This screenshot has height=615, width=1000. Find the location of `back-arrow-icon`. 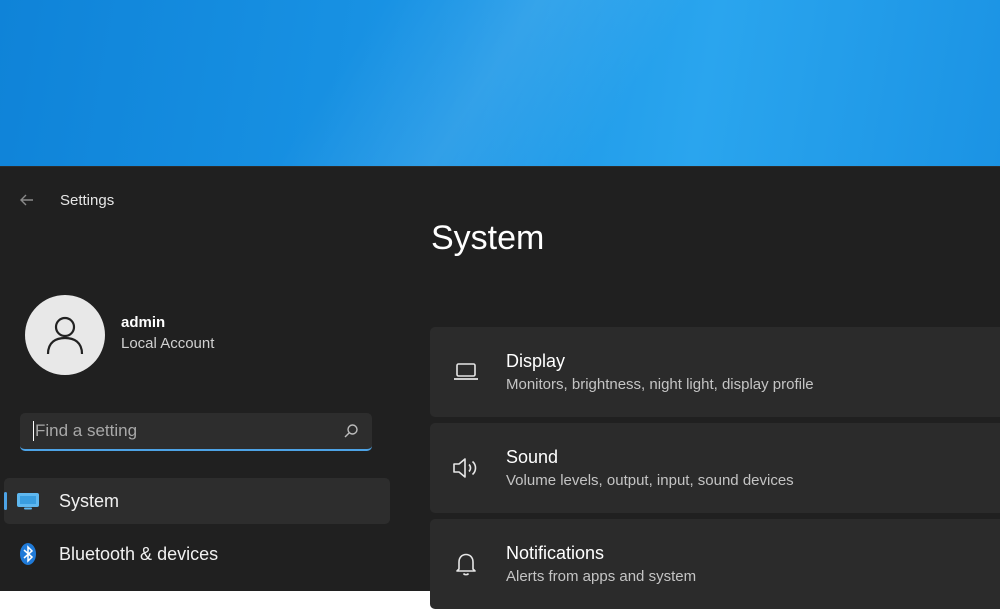

back-arrow-icon is located at coordinates (26, 200).